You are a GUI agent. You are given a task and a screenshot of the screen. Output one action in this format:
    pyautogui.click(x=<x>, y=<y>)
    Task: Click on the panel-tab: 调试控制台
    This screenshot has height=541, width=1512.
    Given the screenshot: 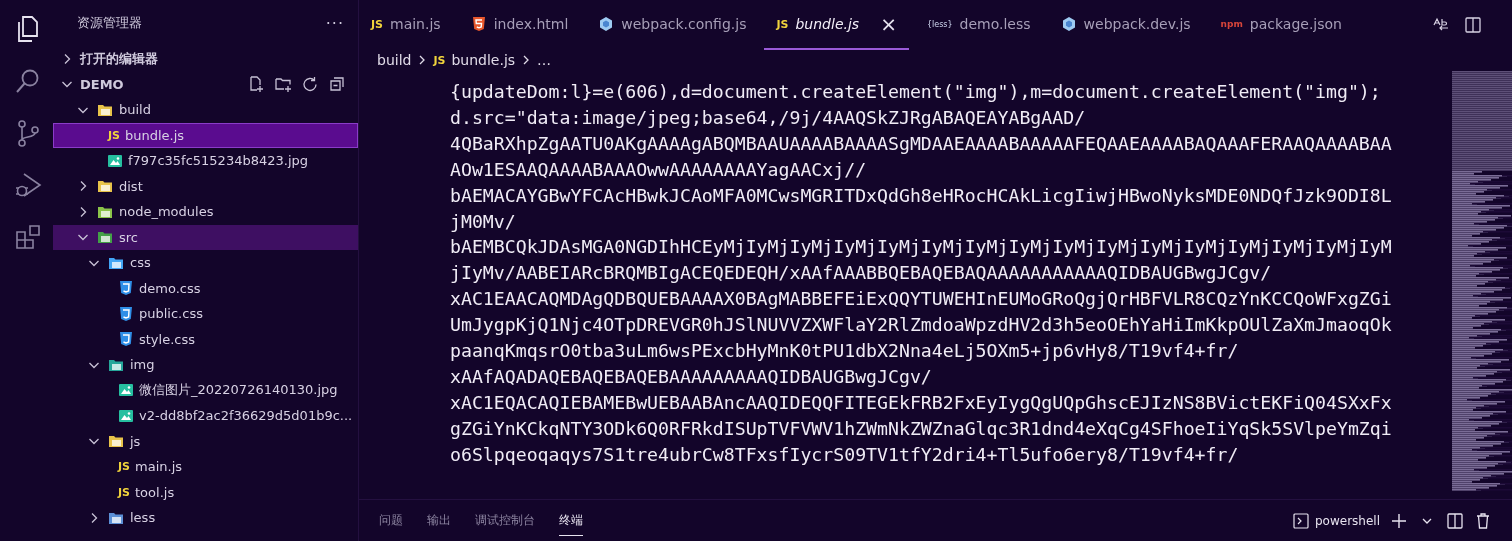 What is the action you would take?
    pyautogui.click(x=505, y=520)
    